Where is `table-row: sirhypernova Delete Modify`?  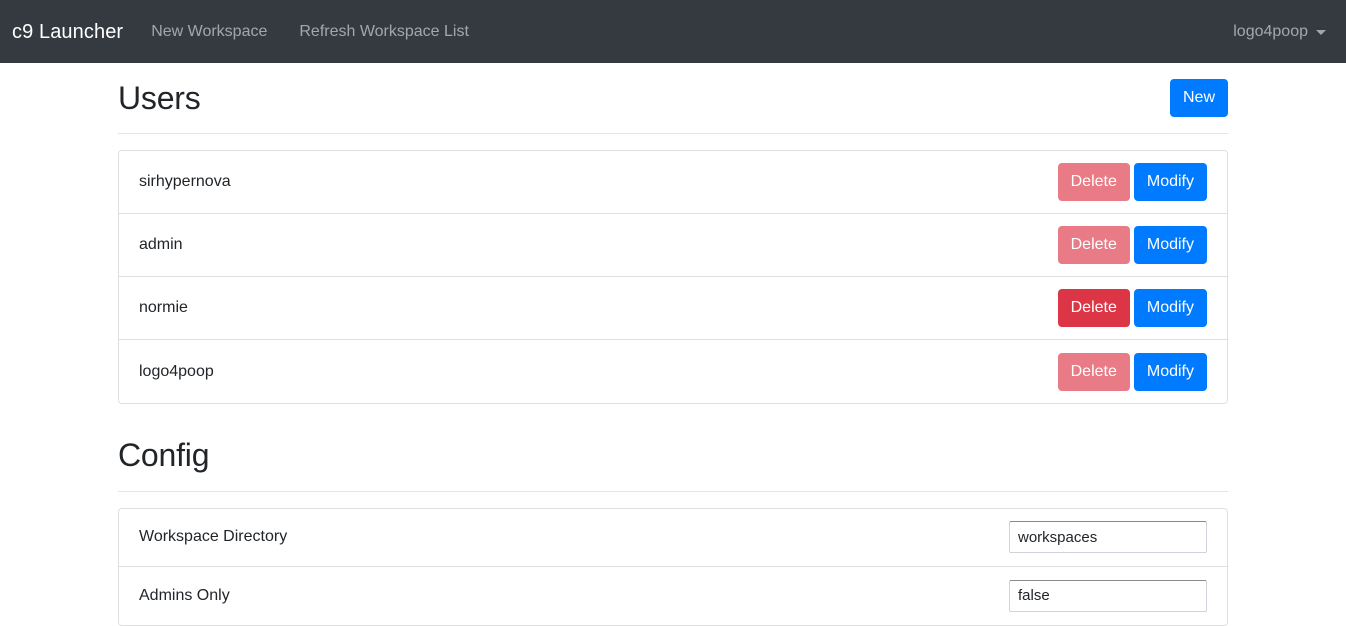 table-row: sirhypernova Delete Modify is located at coordinates (673, 183).